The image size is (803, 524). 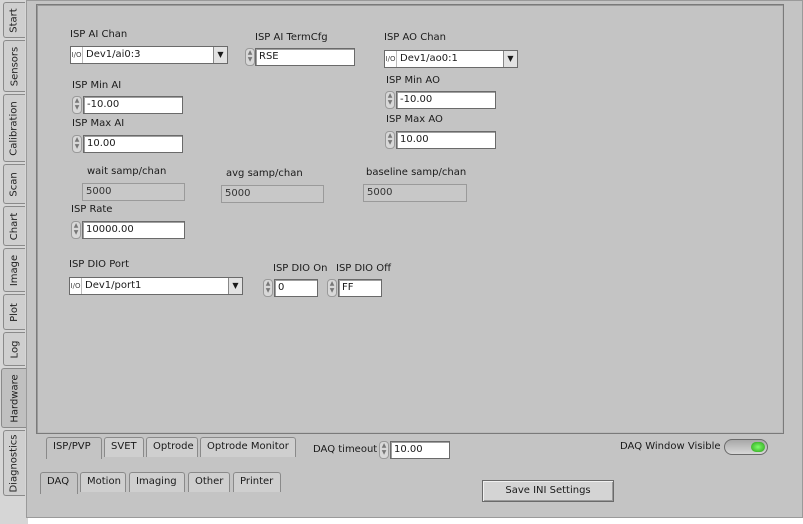 I want to click on vtab-diagnostics: Diagnostics, so click(x=14, y=463).